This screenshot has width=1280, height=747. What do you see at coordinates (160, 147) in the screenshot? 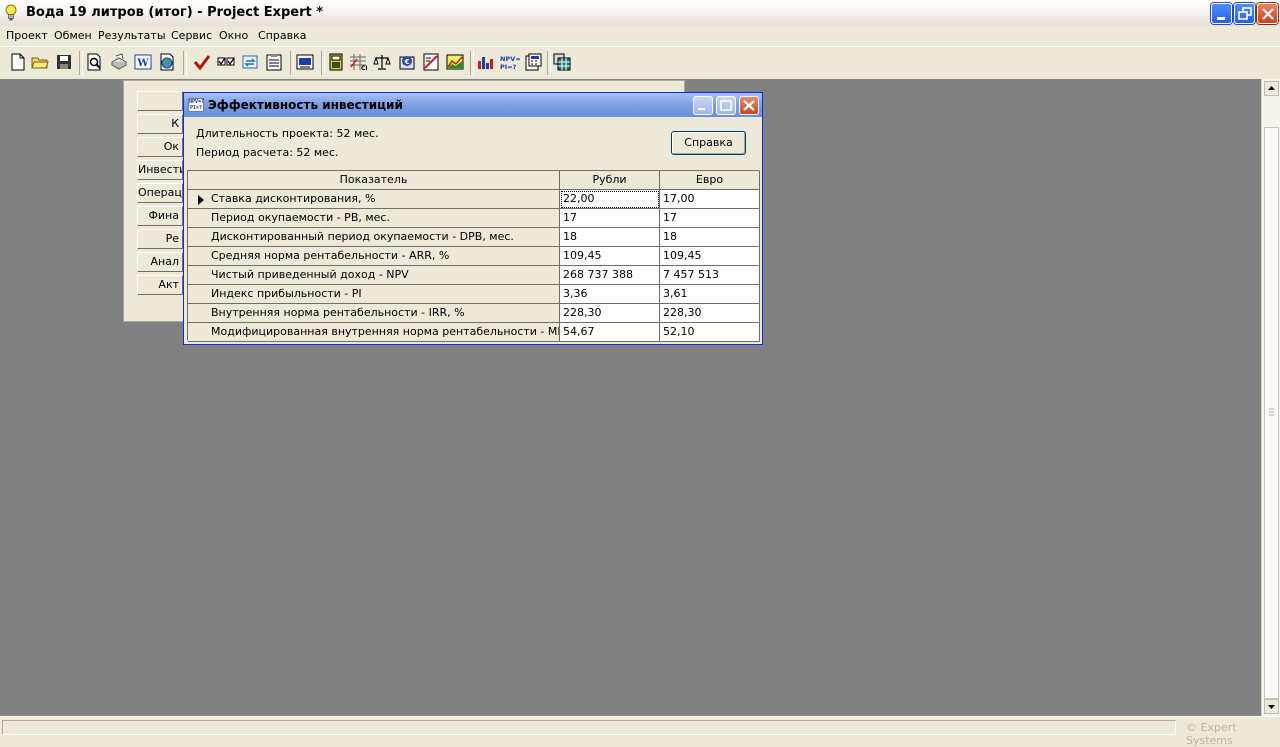
I see `nav-button-environment: Ок` at bounding box center [160, 147].